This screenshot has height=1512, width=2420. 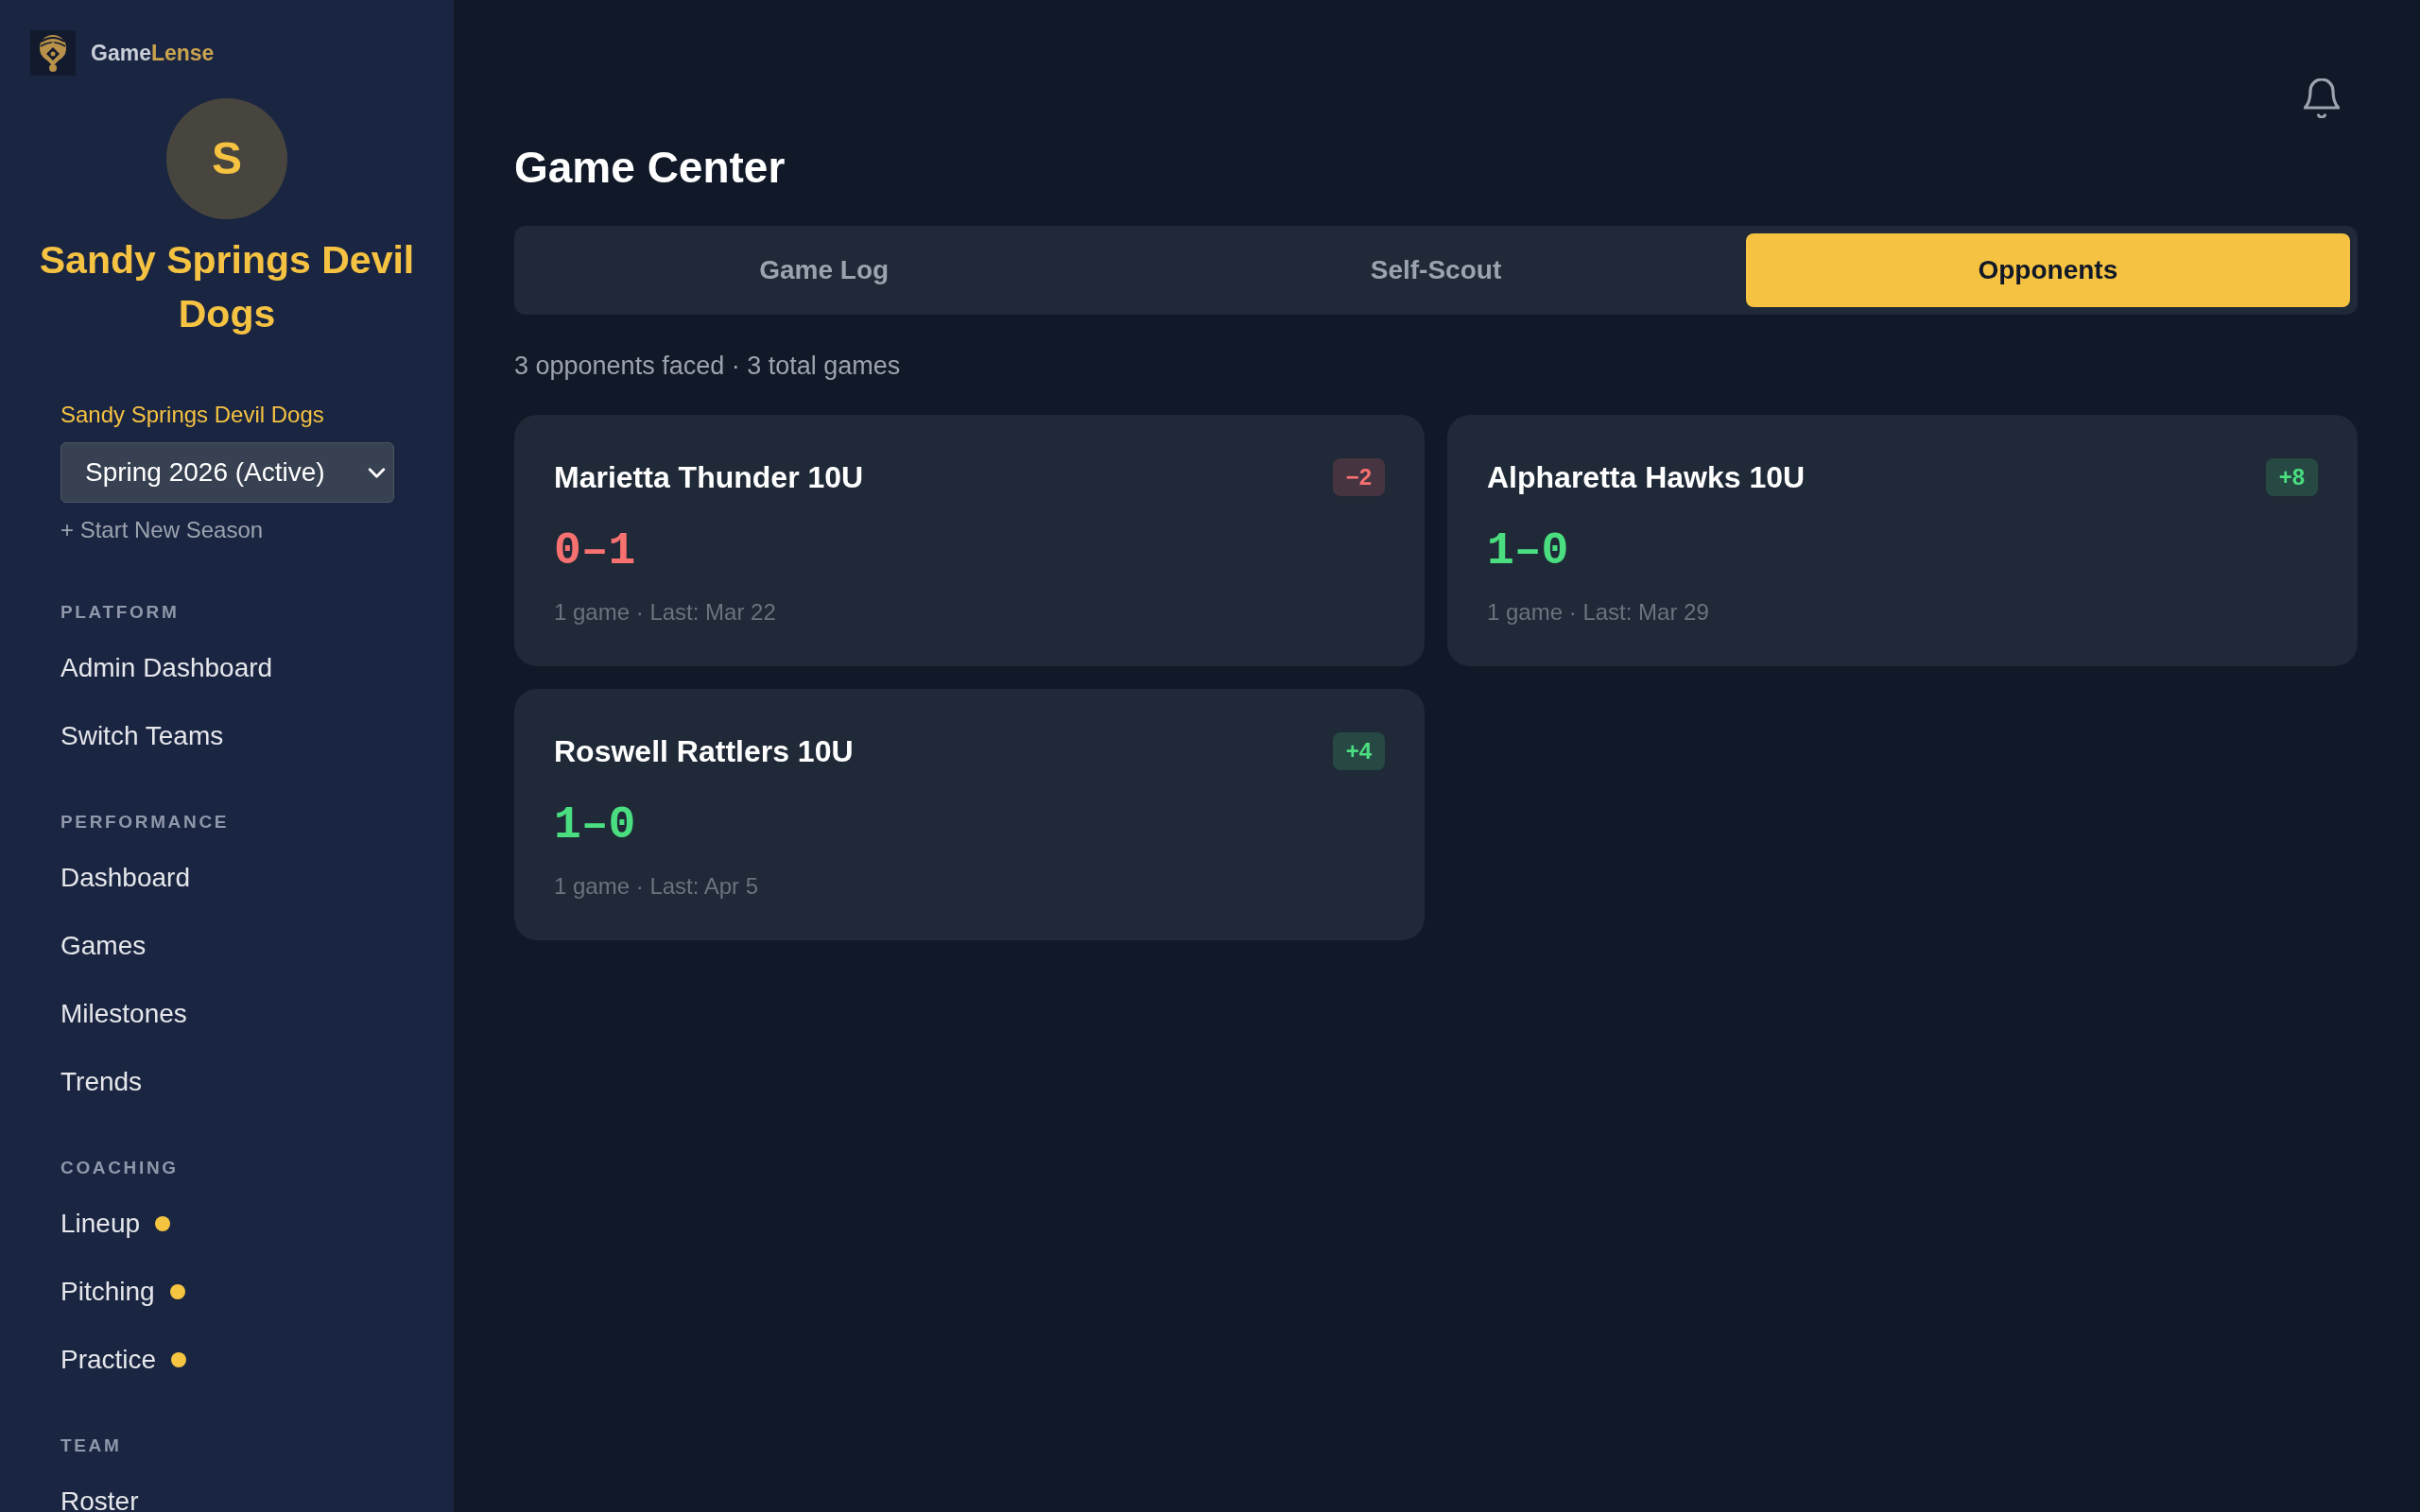 What do you see at coordinates (665, 612) in the screenshot?
I see `opponent-meta: 1 game · Last: Mar 22` at bounding box center [665, 612].